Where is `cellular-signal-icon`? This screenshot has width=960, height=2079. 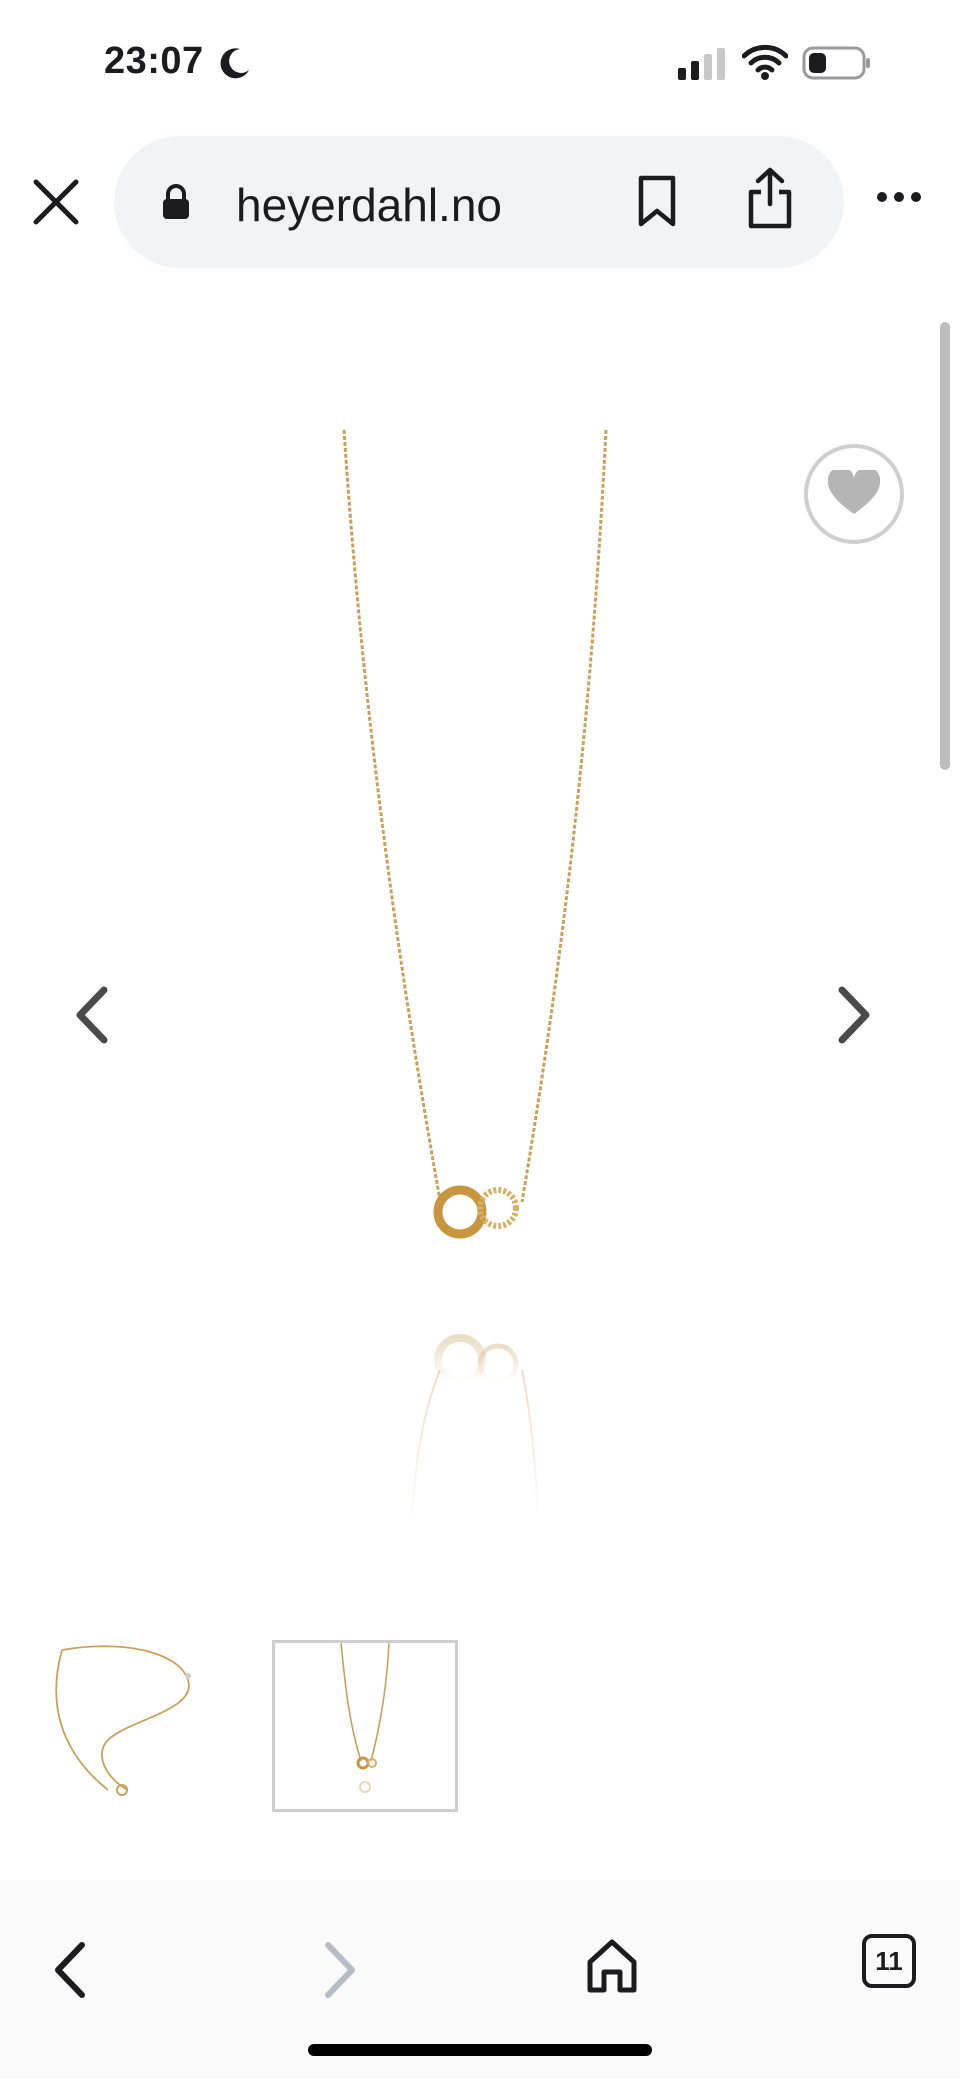
cellular-signal-icon is located at coordinates (701, 64).